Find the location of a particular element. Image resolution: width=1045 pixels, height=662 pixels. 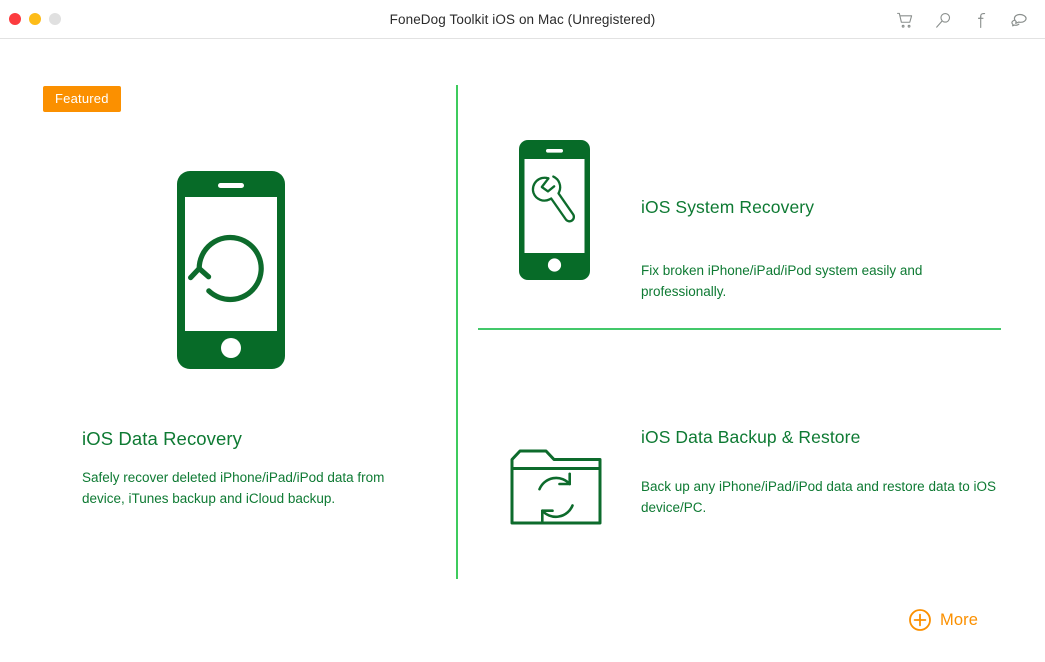

more-button: More is located at coordinates (943, 620).